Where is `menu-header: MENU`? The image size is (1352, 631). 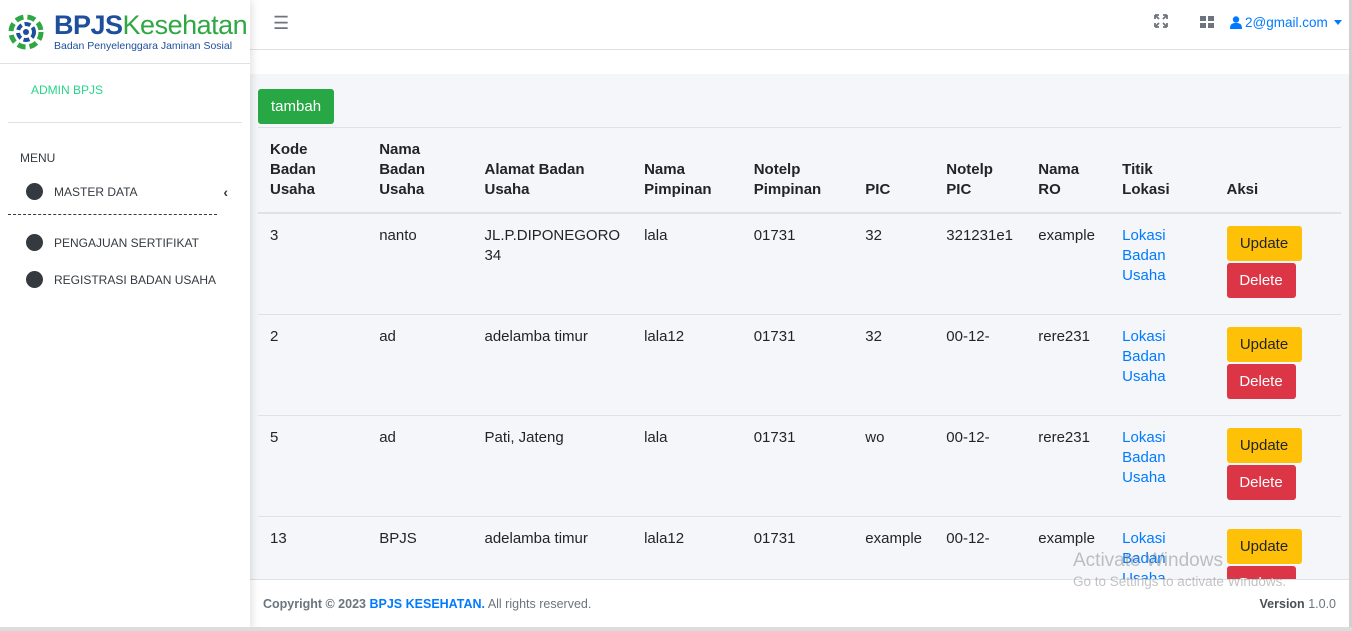 menu-header: MENU is located at coordinates (38, 158).